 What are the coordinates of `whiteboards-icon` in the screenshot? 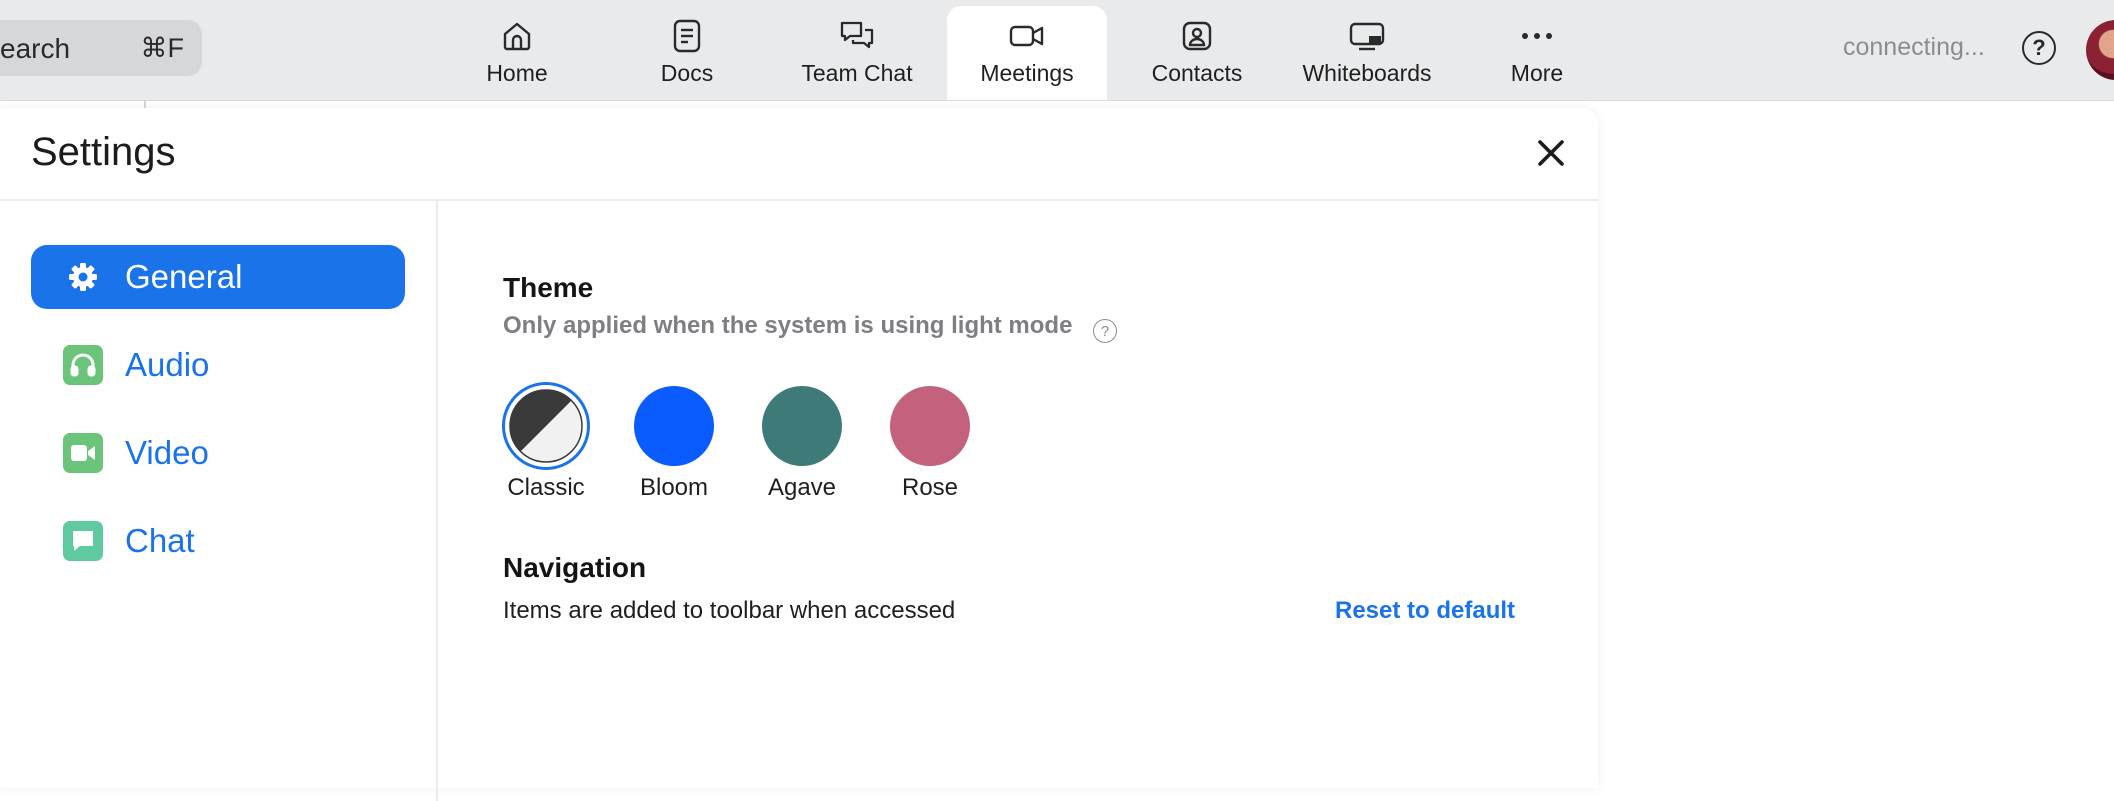 It's located at (1367, 36).